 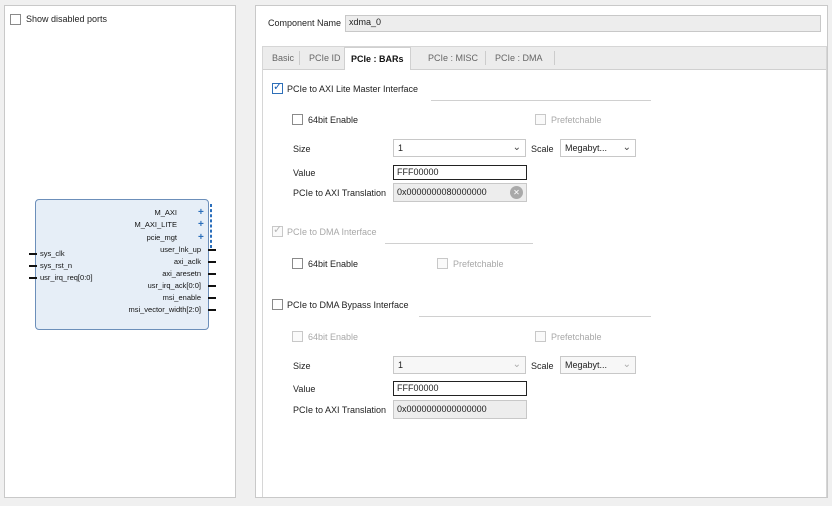 What do you see at coordinates (181, 273) in the screenshot?
I see `port-axi-aresetn: axi_aresetn` at bounding box center [181, 273].